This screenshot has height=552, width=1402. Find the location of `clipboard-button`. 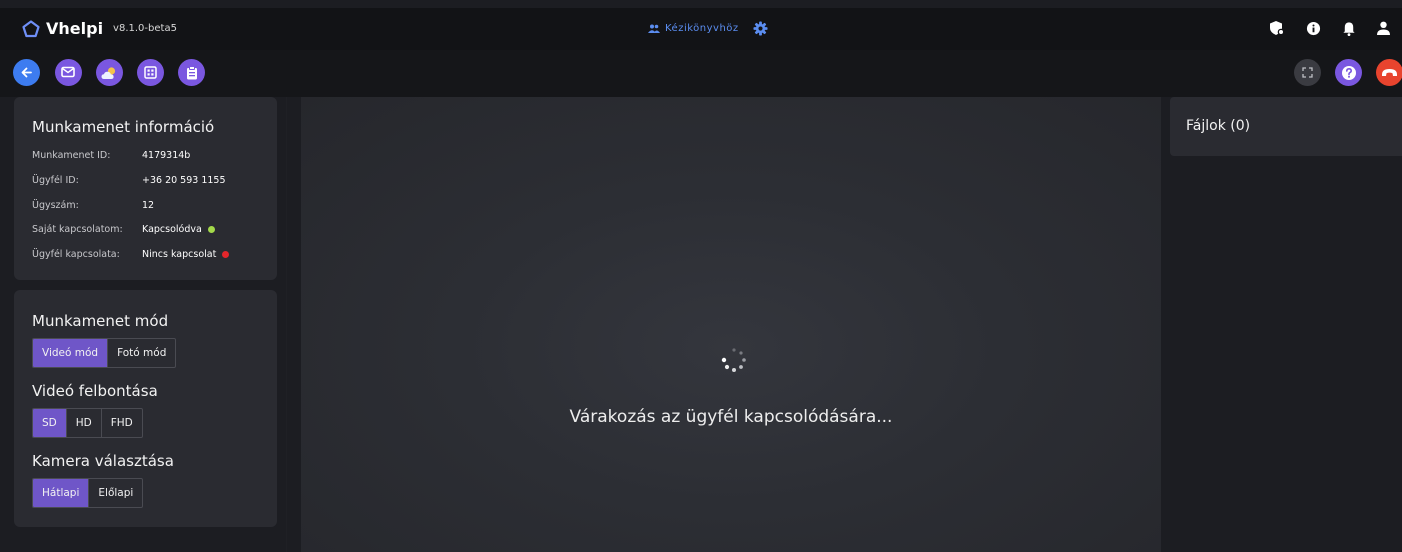

clipboard-button is located at coordinates (191, 72).